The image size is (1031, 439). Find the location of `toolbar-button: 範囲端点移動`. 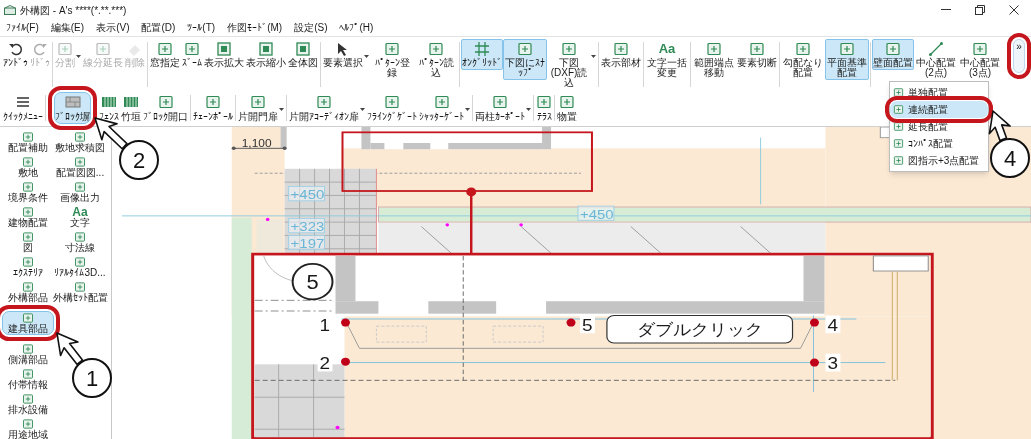

toolbar-button: 範囲端点移動 is located at coordinates (714, 59).